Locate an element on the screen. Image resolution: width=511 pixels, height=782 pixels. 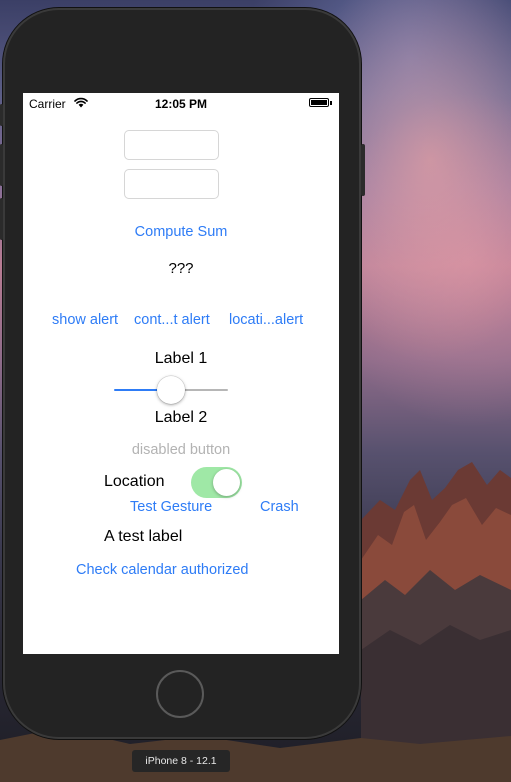
contacts-alert-button: cont...t alert is located at coordinates (172, 320).